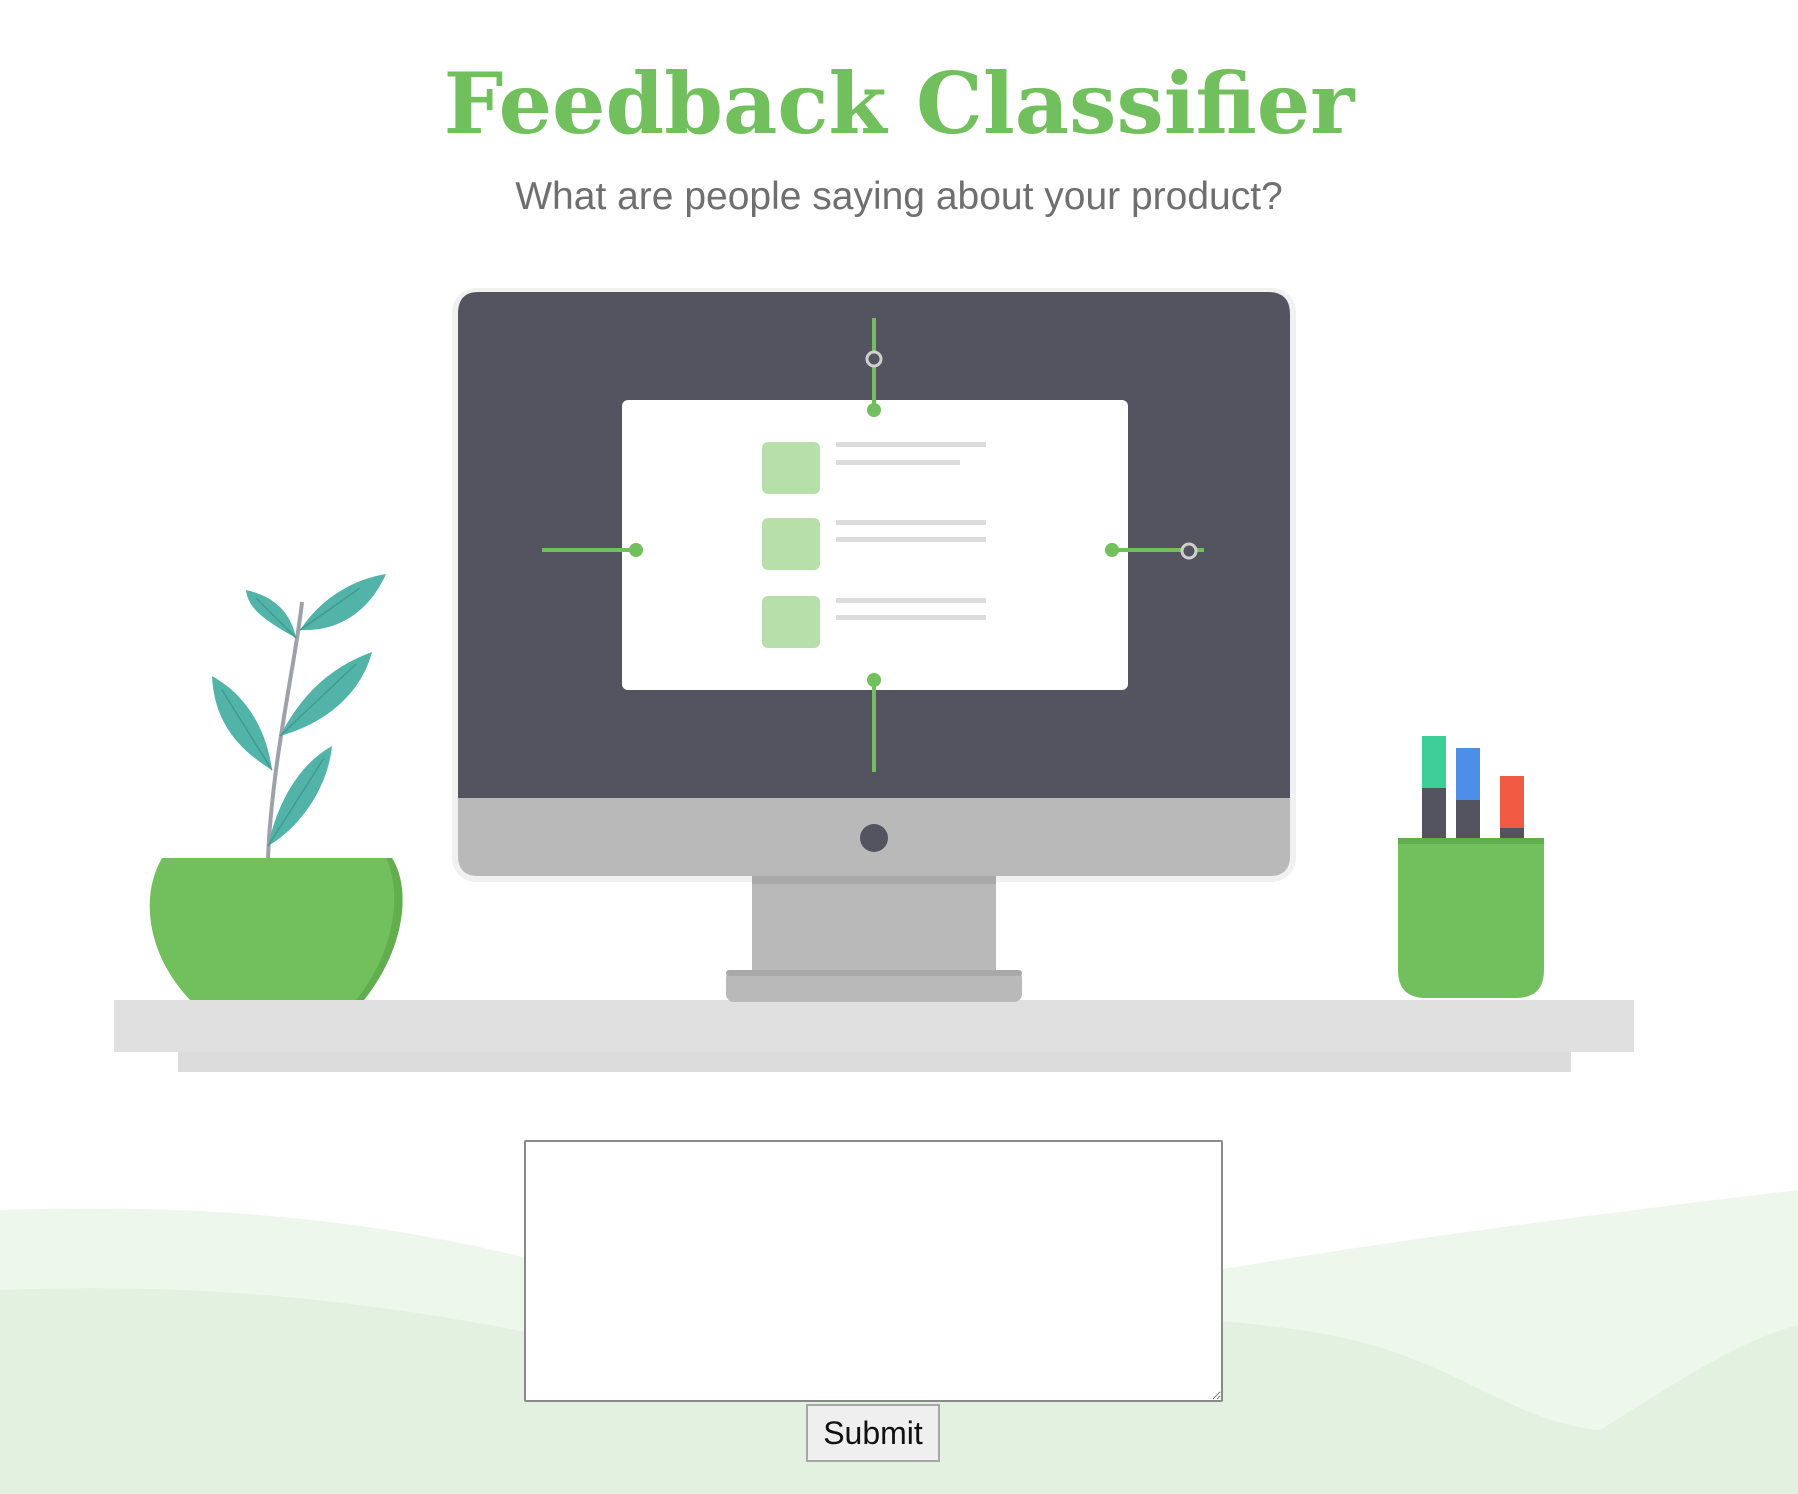 This screenshot has width=1798, height=1494. I want to click on page-title: Feedback Classifier, so click(899, 103).